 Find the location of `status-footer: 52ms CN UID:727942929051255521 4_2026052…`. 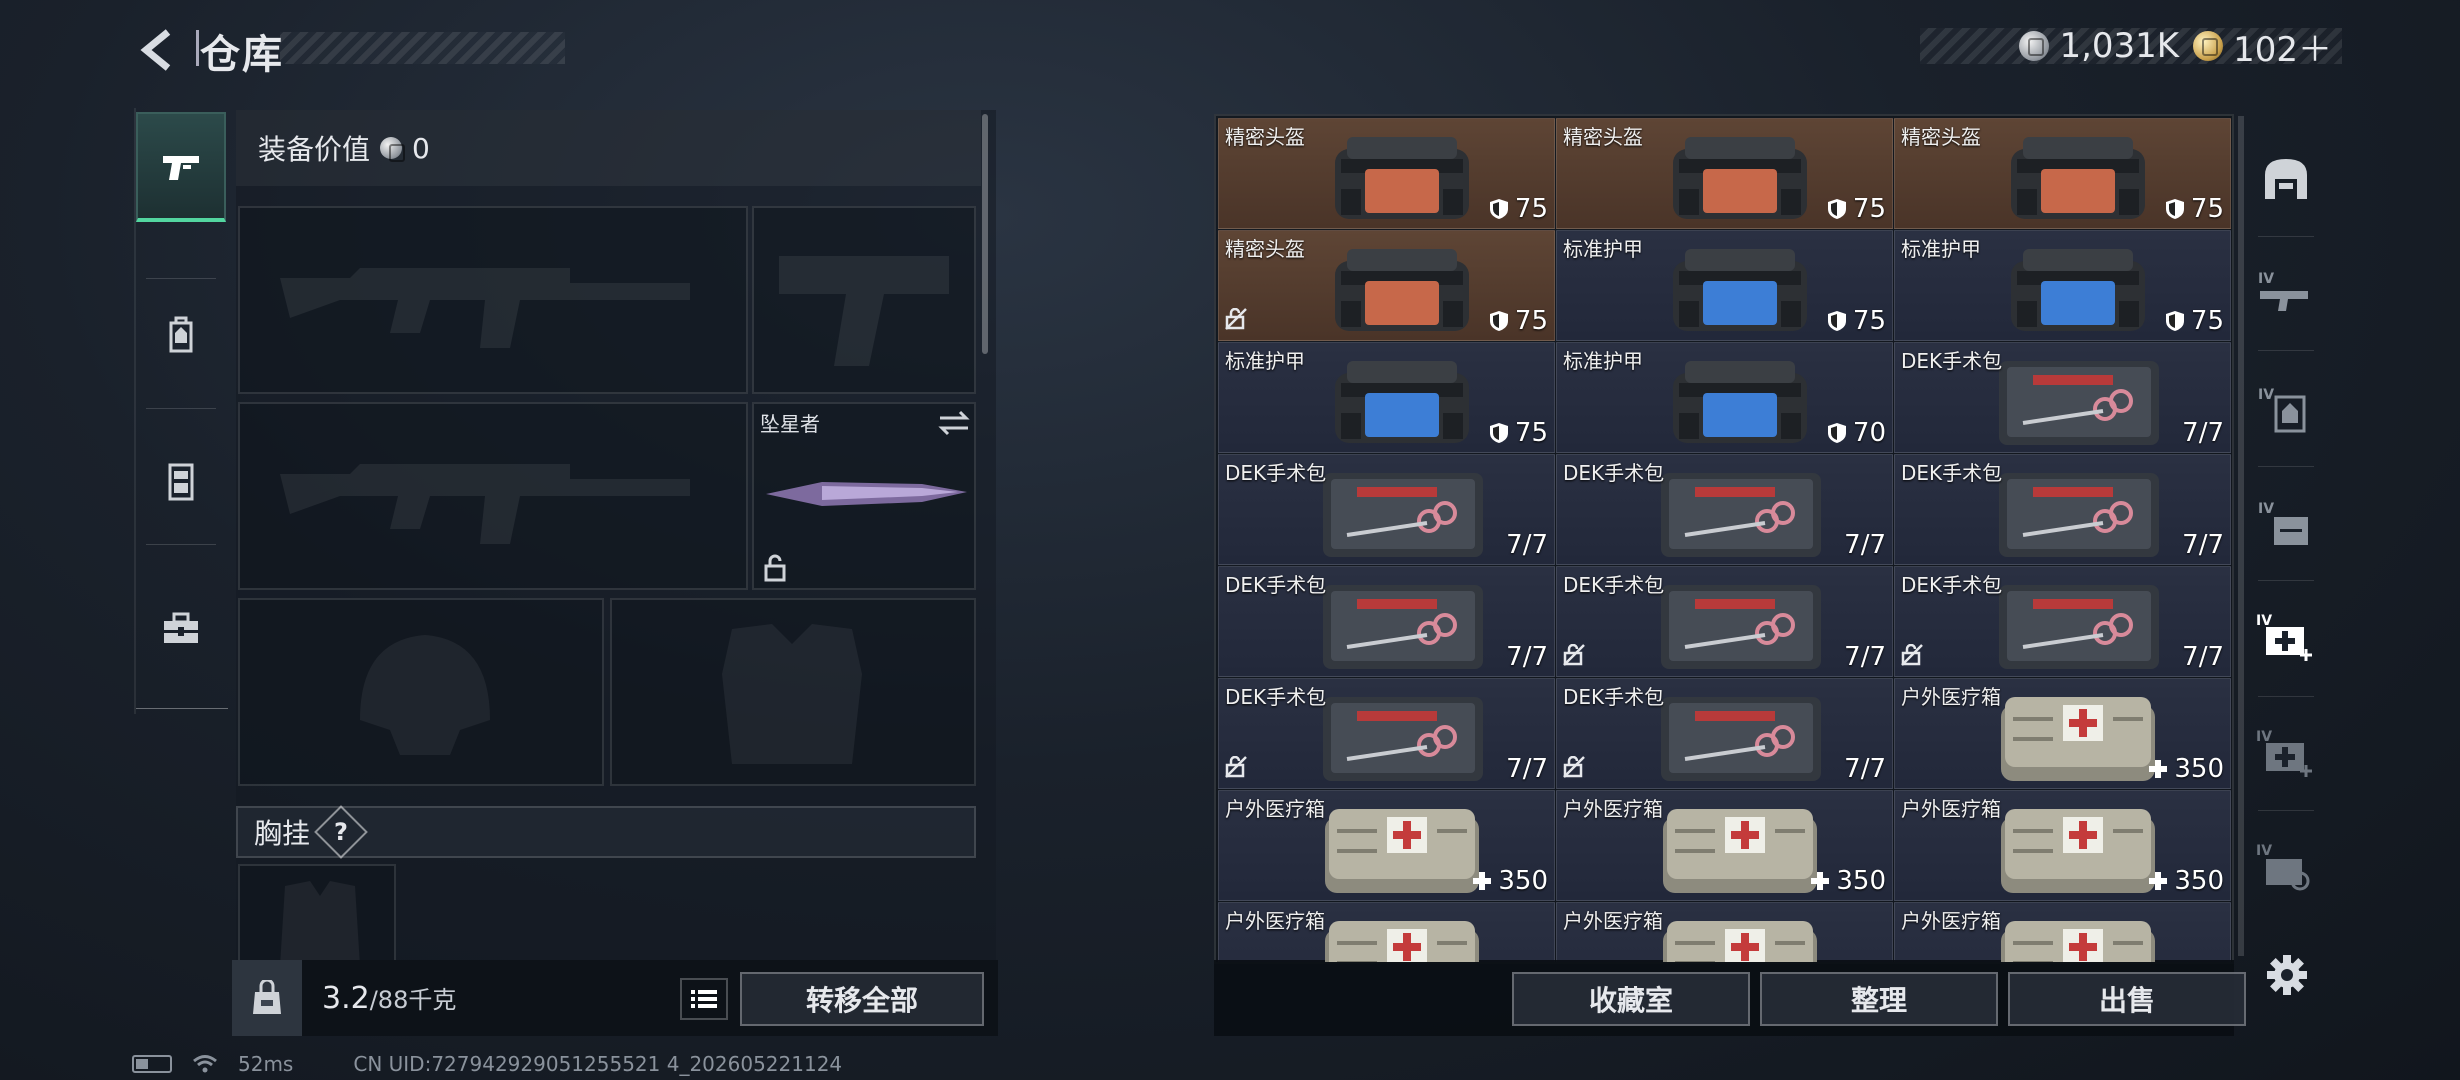

status-footer: 52ms CN UID:727942929051255521 4_2026052… is located at coordinates (487, 1064).